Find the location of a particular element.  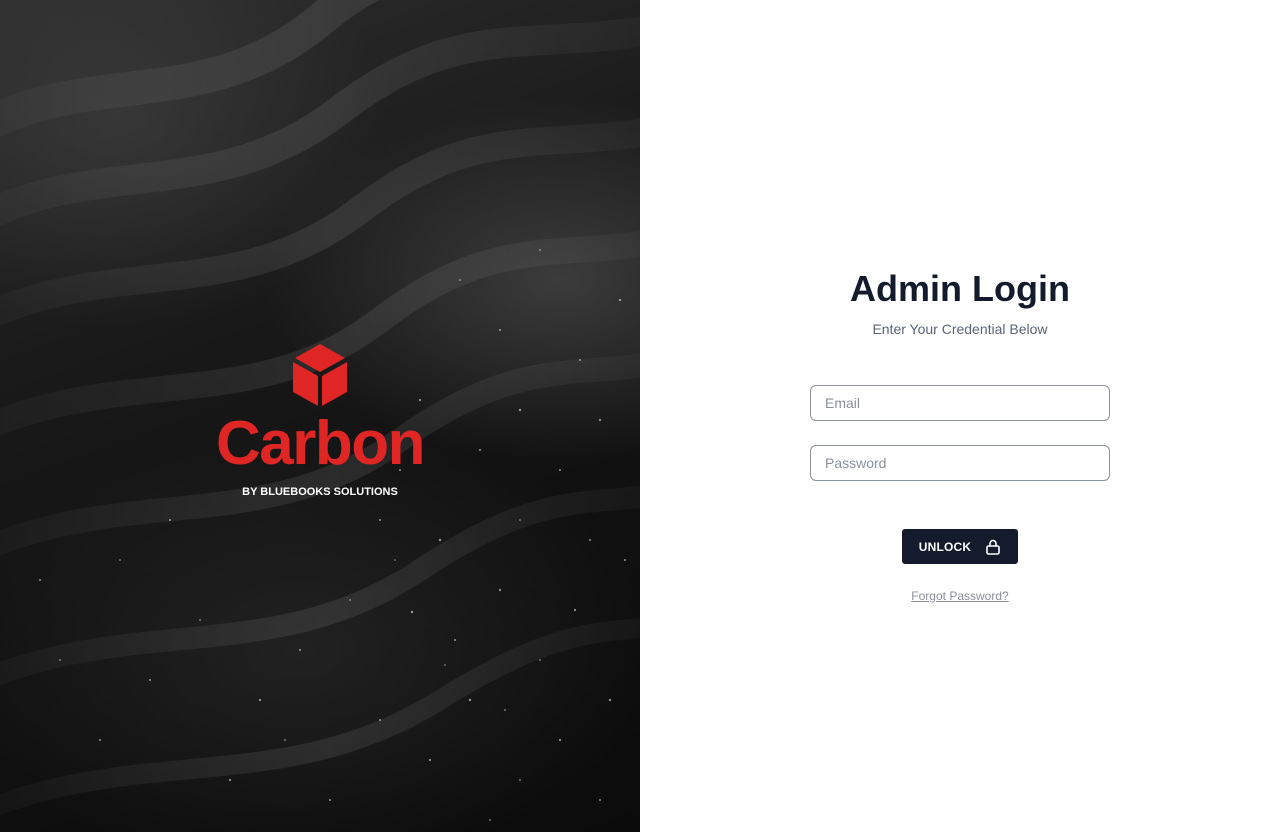

cube-logo-icon is located at coordinates (320, 375).